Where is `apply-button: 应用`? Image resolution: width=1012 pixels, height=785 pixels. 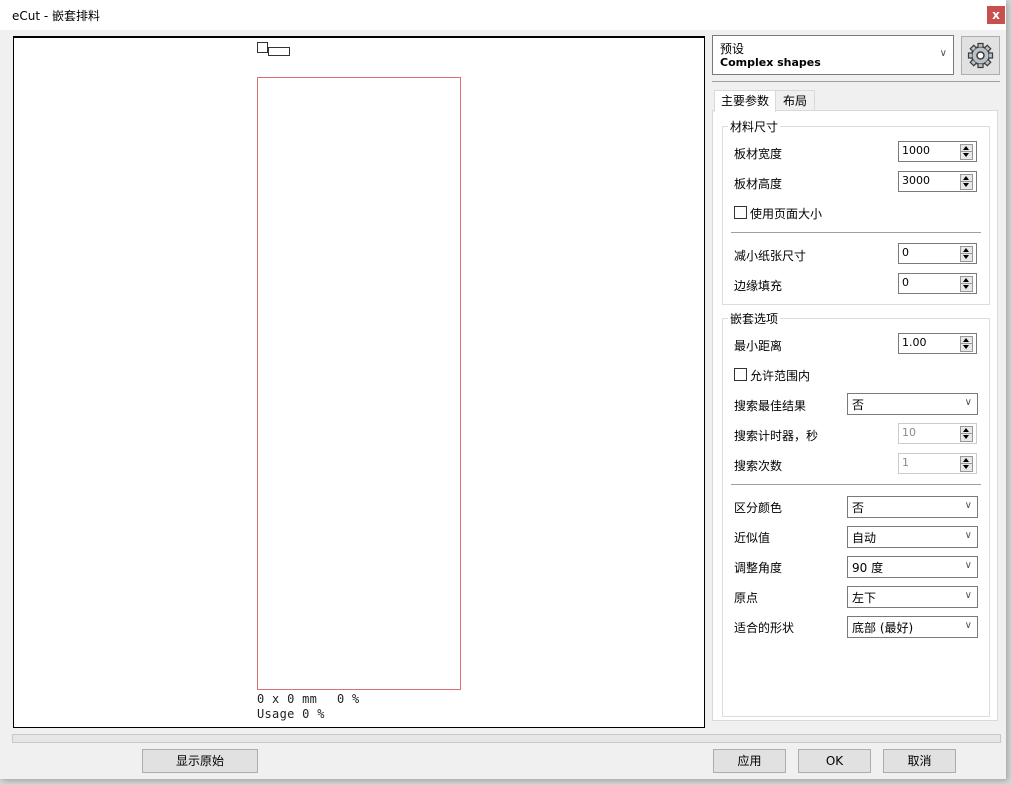
apply-button: 应用 is located at coordinates (749, 761).